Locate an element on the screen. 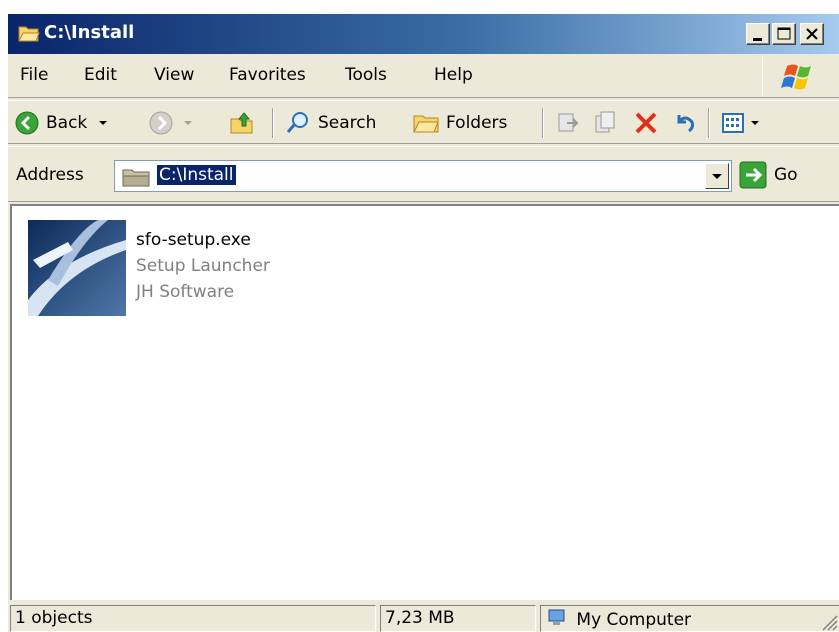  status-size-text: 7,23 MB is located at coordinates (420, 618).